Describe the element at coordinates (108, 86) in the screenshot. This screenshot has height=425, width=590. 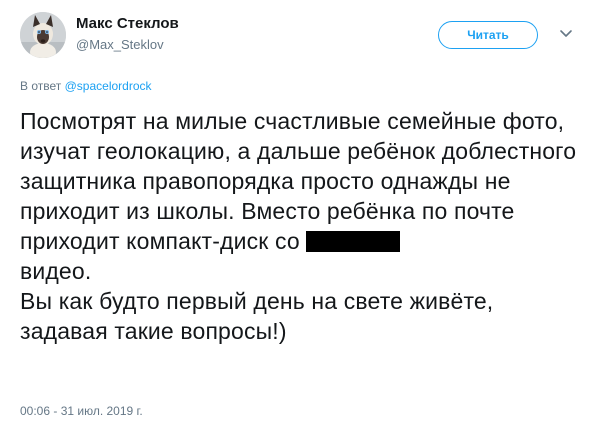
I see `reply-to-link: @spacelordrock` at that location.